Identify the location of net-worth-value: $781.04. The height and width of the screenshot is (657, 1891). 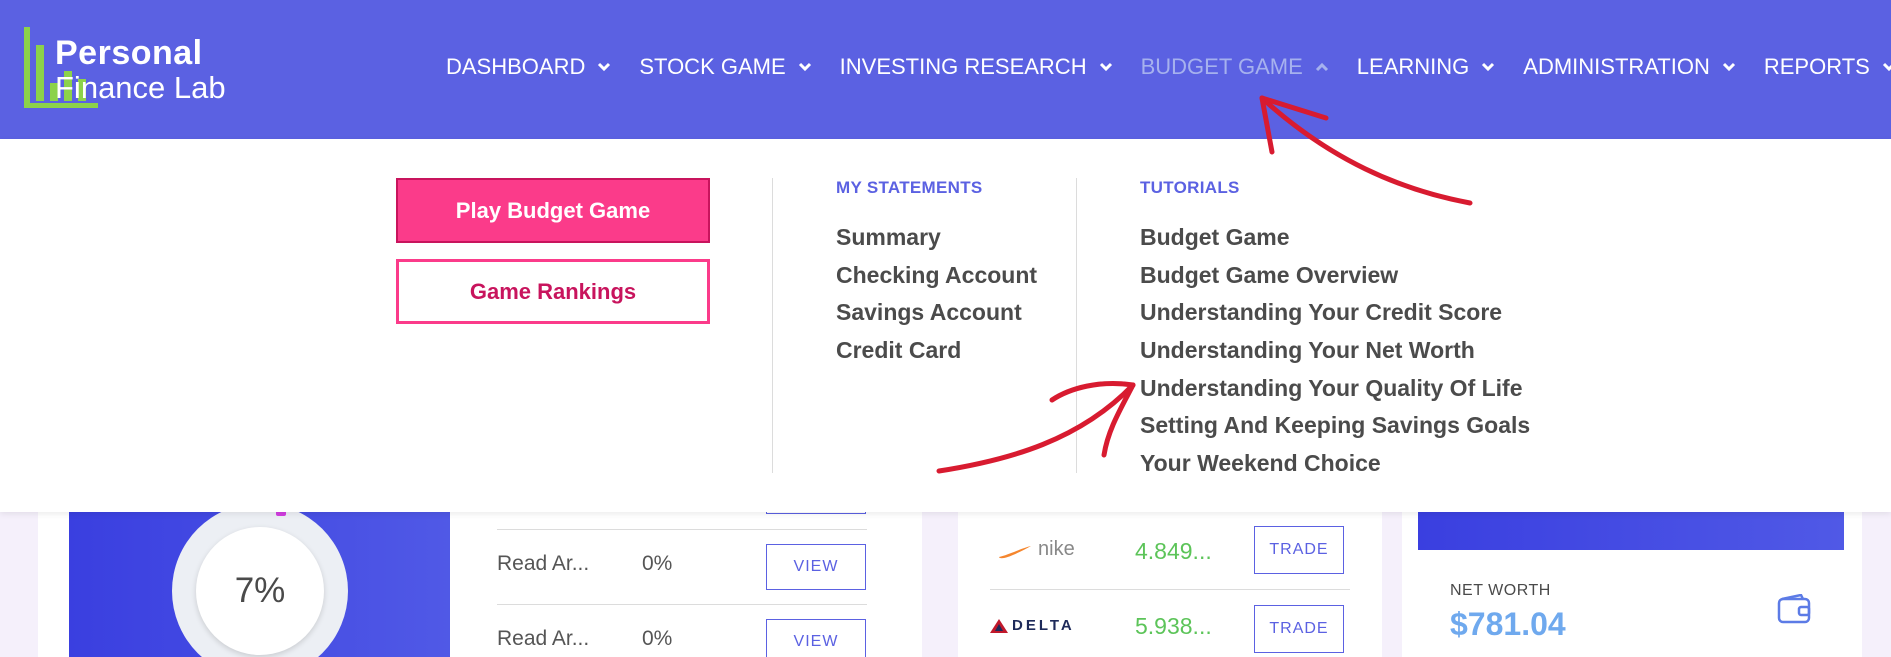
(1508, 624).